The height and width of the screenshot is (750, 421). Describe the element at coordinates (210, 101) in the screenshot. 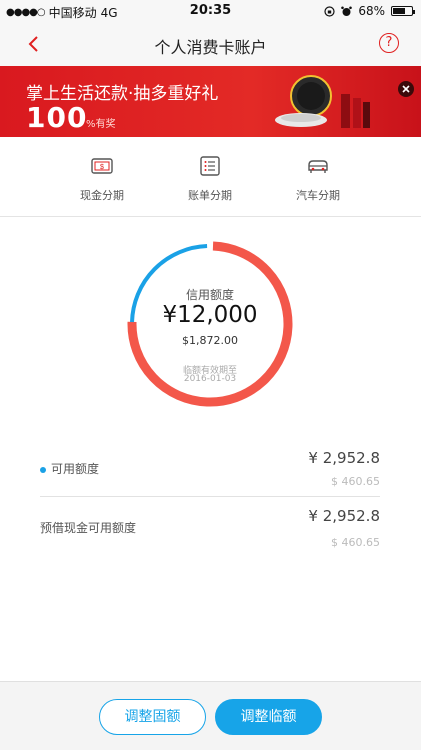

I see `promo-banner: 掌上生活还款·抽多重好礼 100 %有奖` at that location.